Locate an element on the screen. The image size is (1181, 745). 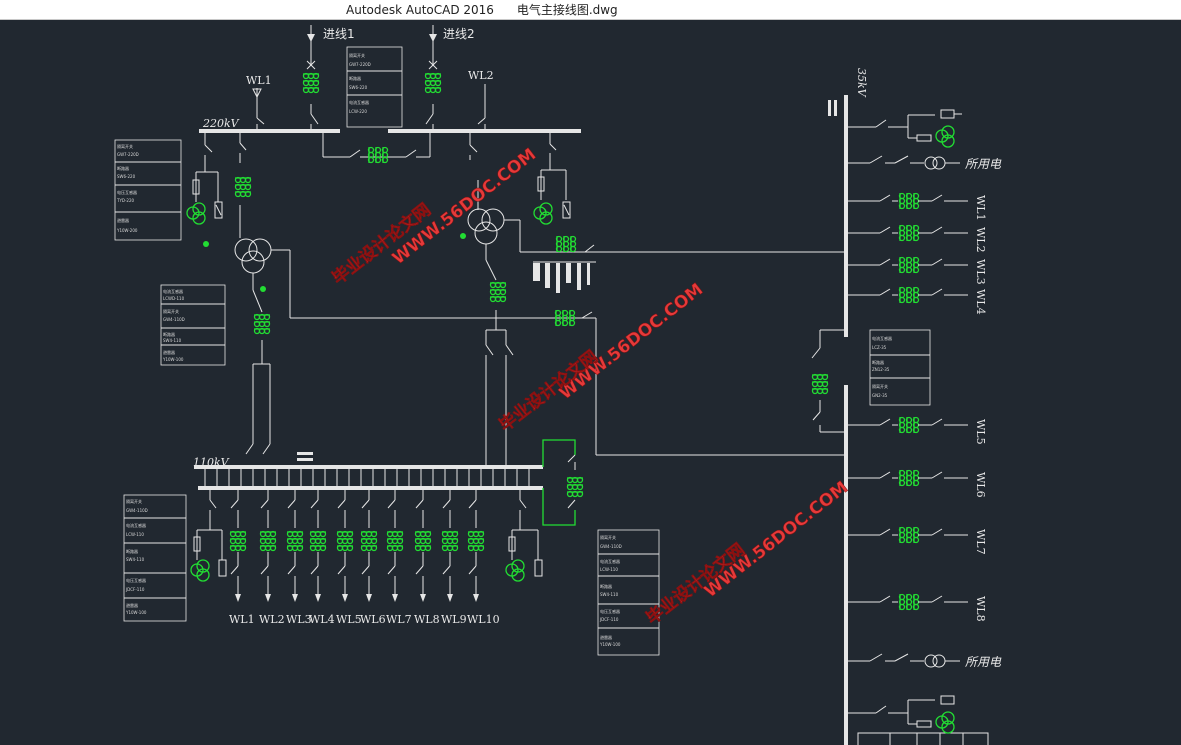
feeder-110-label: WL7 is located at coordinates (399, 619).